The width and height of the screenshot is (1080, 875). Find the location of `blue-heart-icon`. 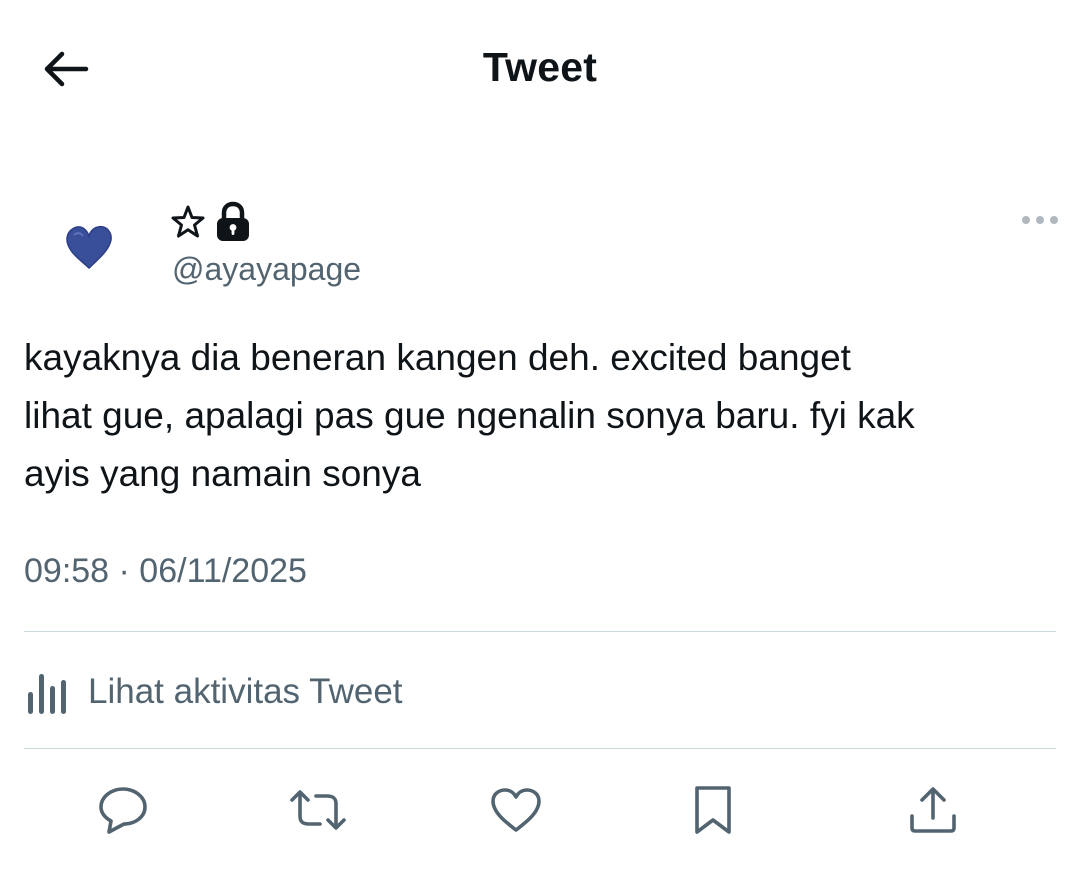

blue-heart-icon is located at coordinates (89, 247).